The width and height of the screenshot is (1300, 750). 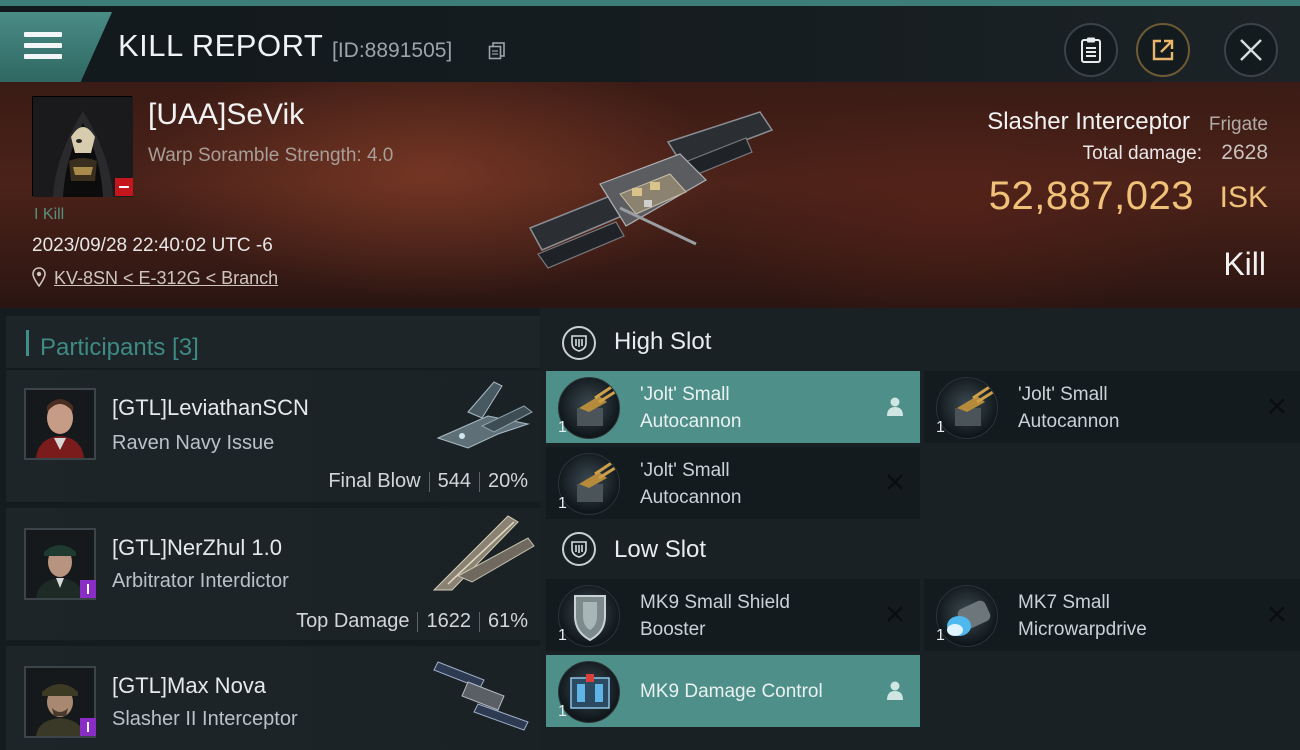 I want to click on participant-percent: 20%, so click(x=507, y=481).